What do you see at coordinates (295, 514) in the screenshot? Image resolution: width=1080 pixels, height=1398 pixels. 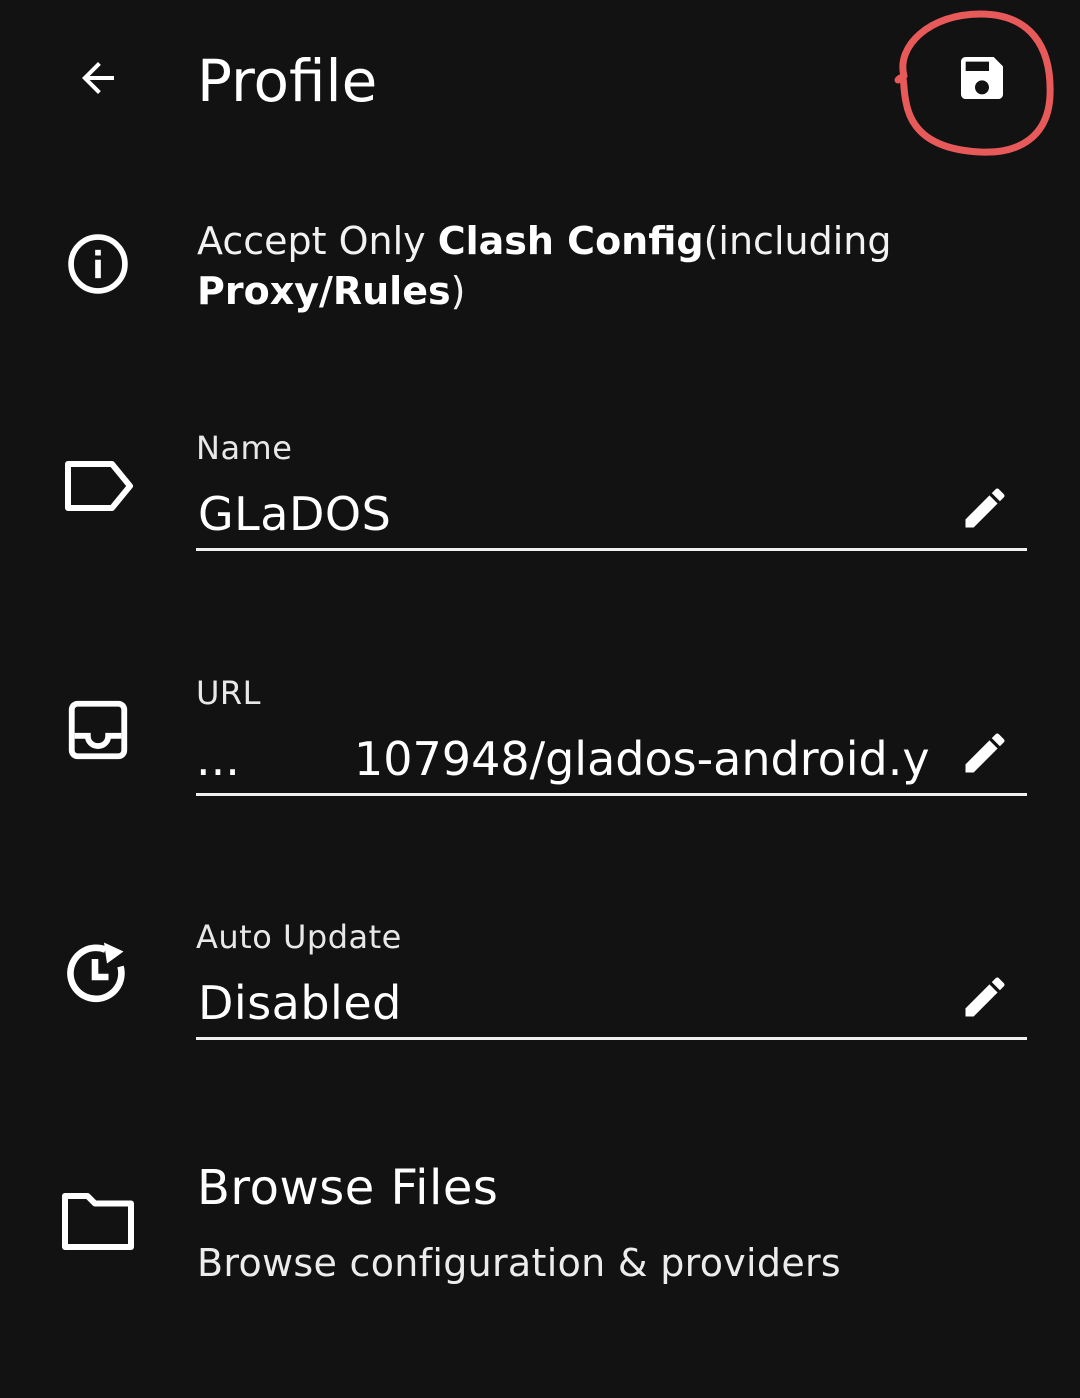 I see `name-value: GLaDOS` at bounding box center [295, 514].